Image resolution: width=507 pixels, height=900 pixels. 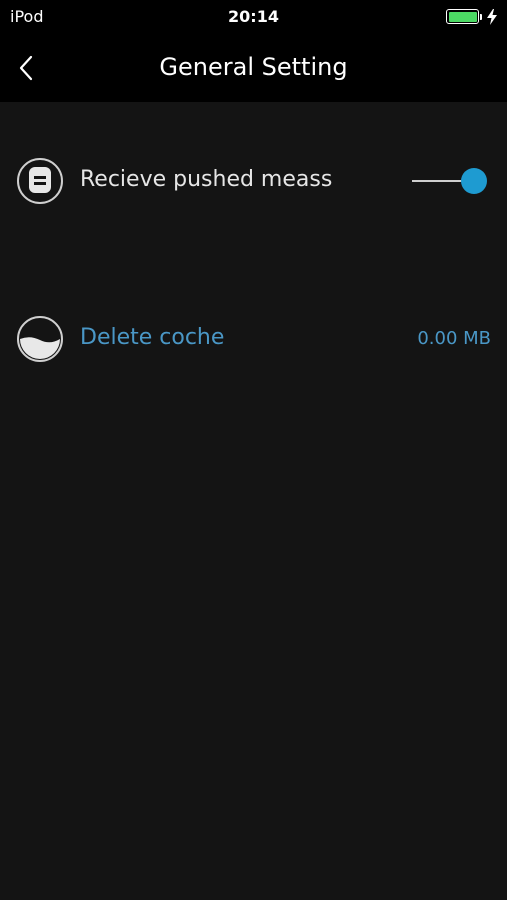 What do you see at coordinates (253, 339) in the screenshot?
I see `setting-row-cache: Delete coche 0.00 MB` at bounding box center [253, 339].